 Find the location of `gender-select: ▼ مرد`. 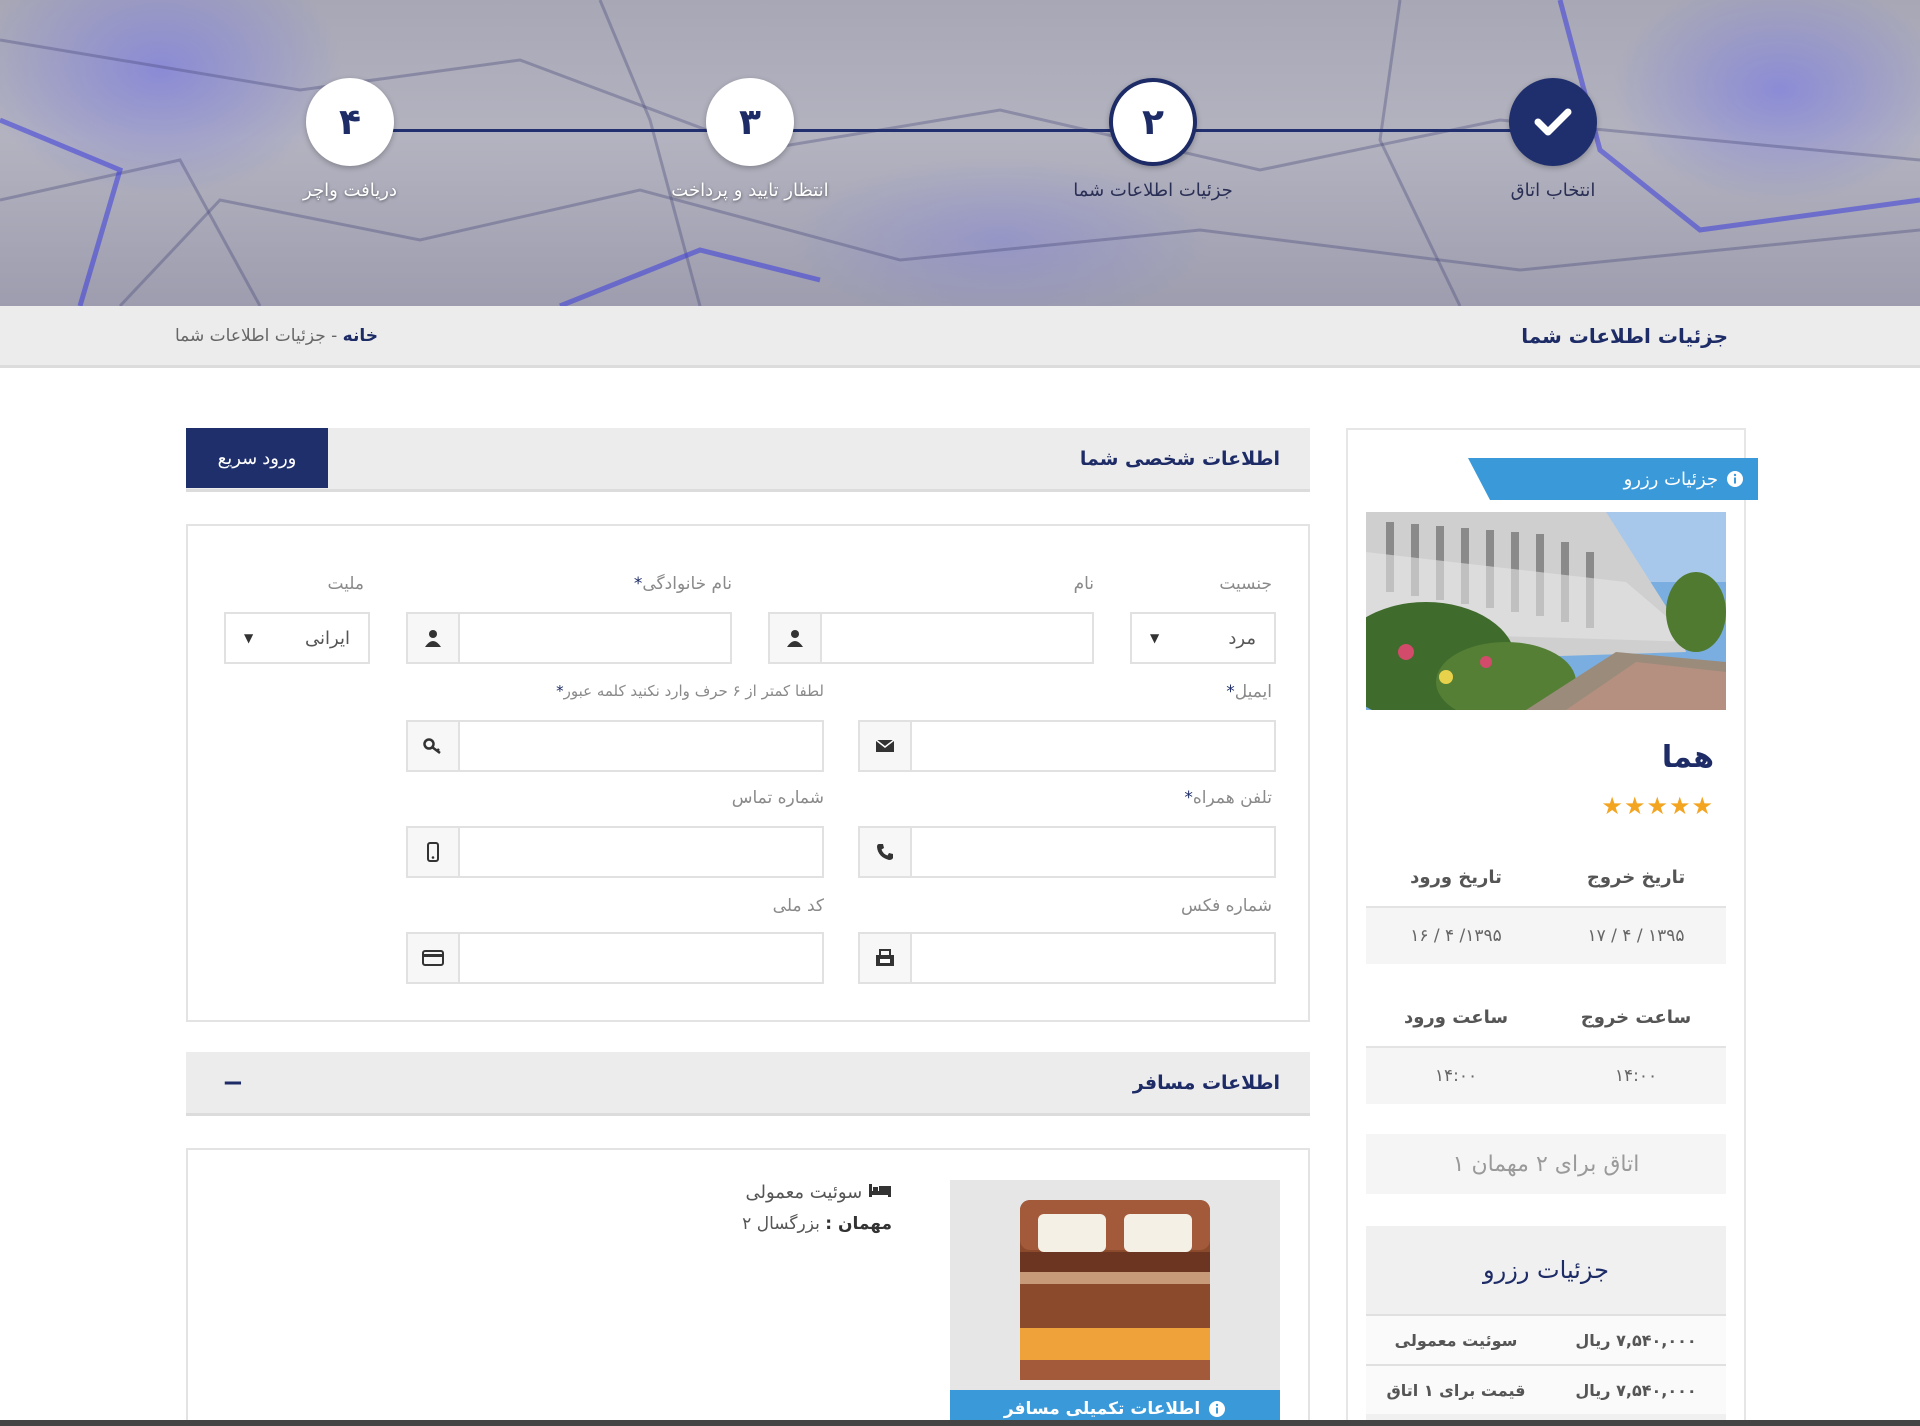

gender-select: ▼ مرد is located at coordinates (1203, 638).